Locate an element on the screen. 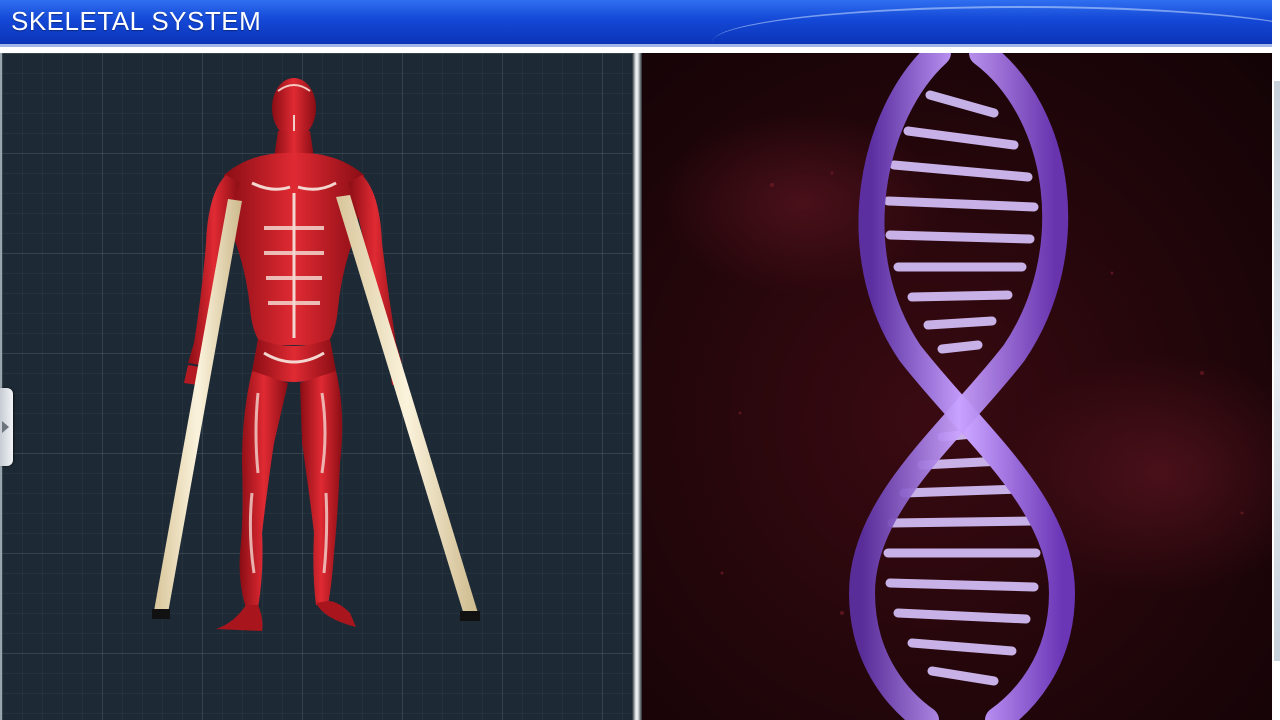 The width and height of the screenshot is (1280, 720). chevron-right-icon is located at coordinates (5, 427).